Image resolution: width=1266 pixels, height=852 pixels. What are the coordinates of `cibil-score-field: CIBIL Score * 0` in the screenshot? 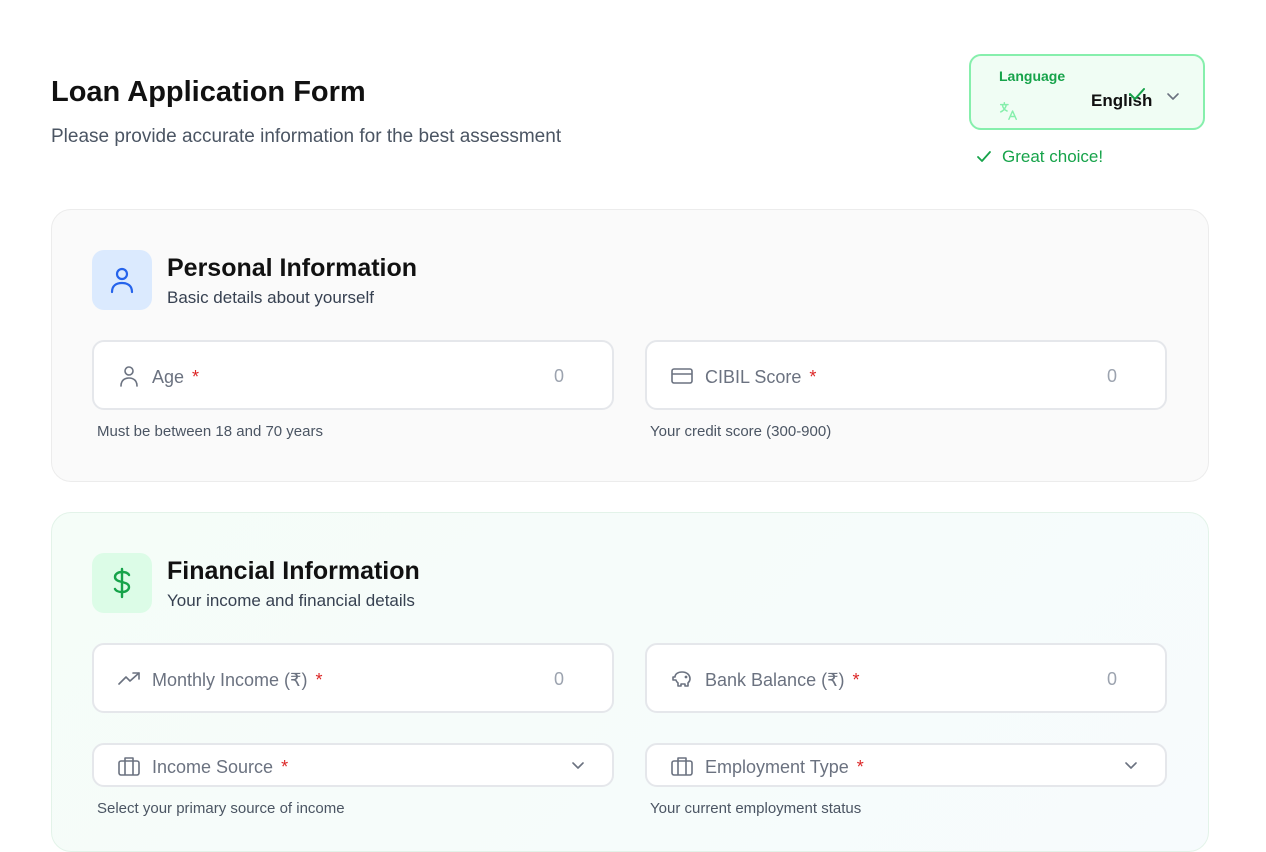 It's located at (906, 375).